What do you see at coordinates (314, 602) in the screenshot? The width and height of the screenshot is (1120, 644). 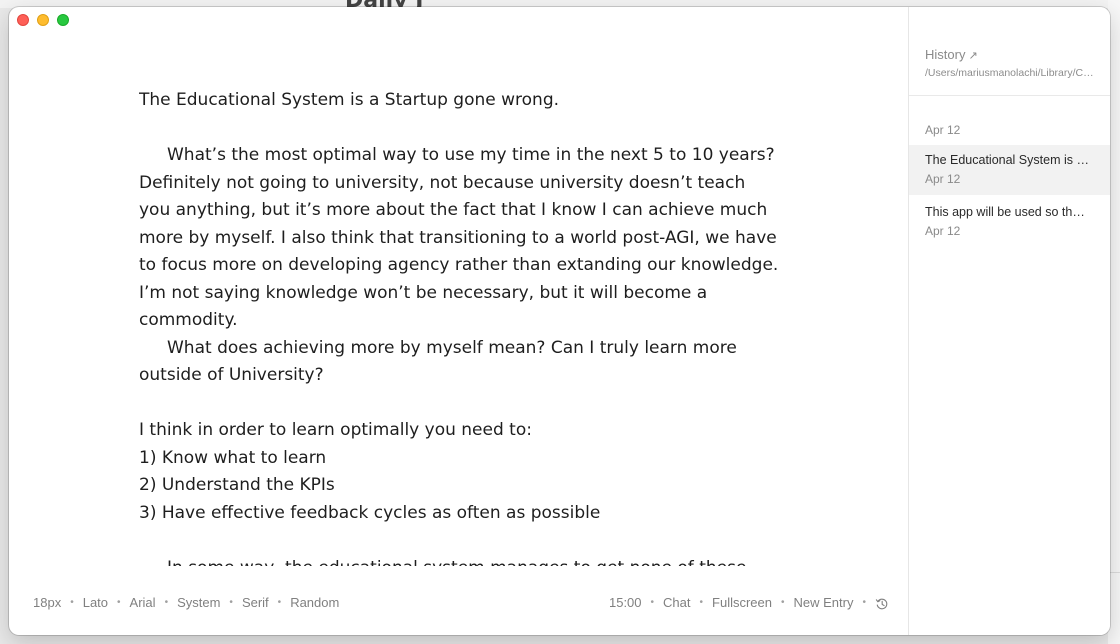 I see `font-random-button: Random` at bounding box center [314, 602].